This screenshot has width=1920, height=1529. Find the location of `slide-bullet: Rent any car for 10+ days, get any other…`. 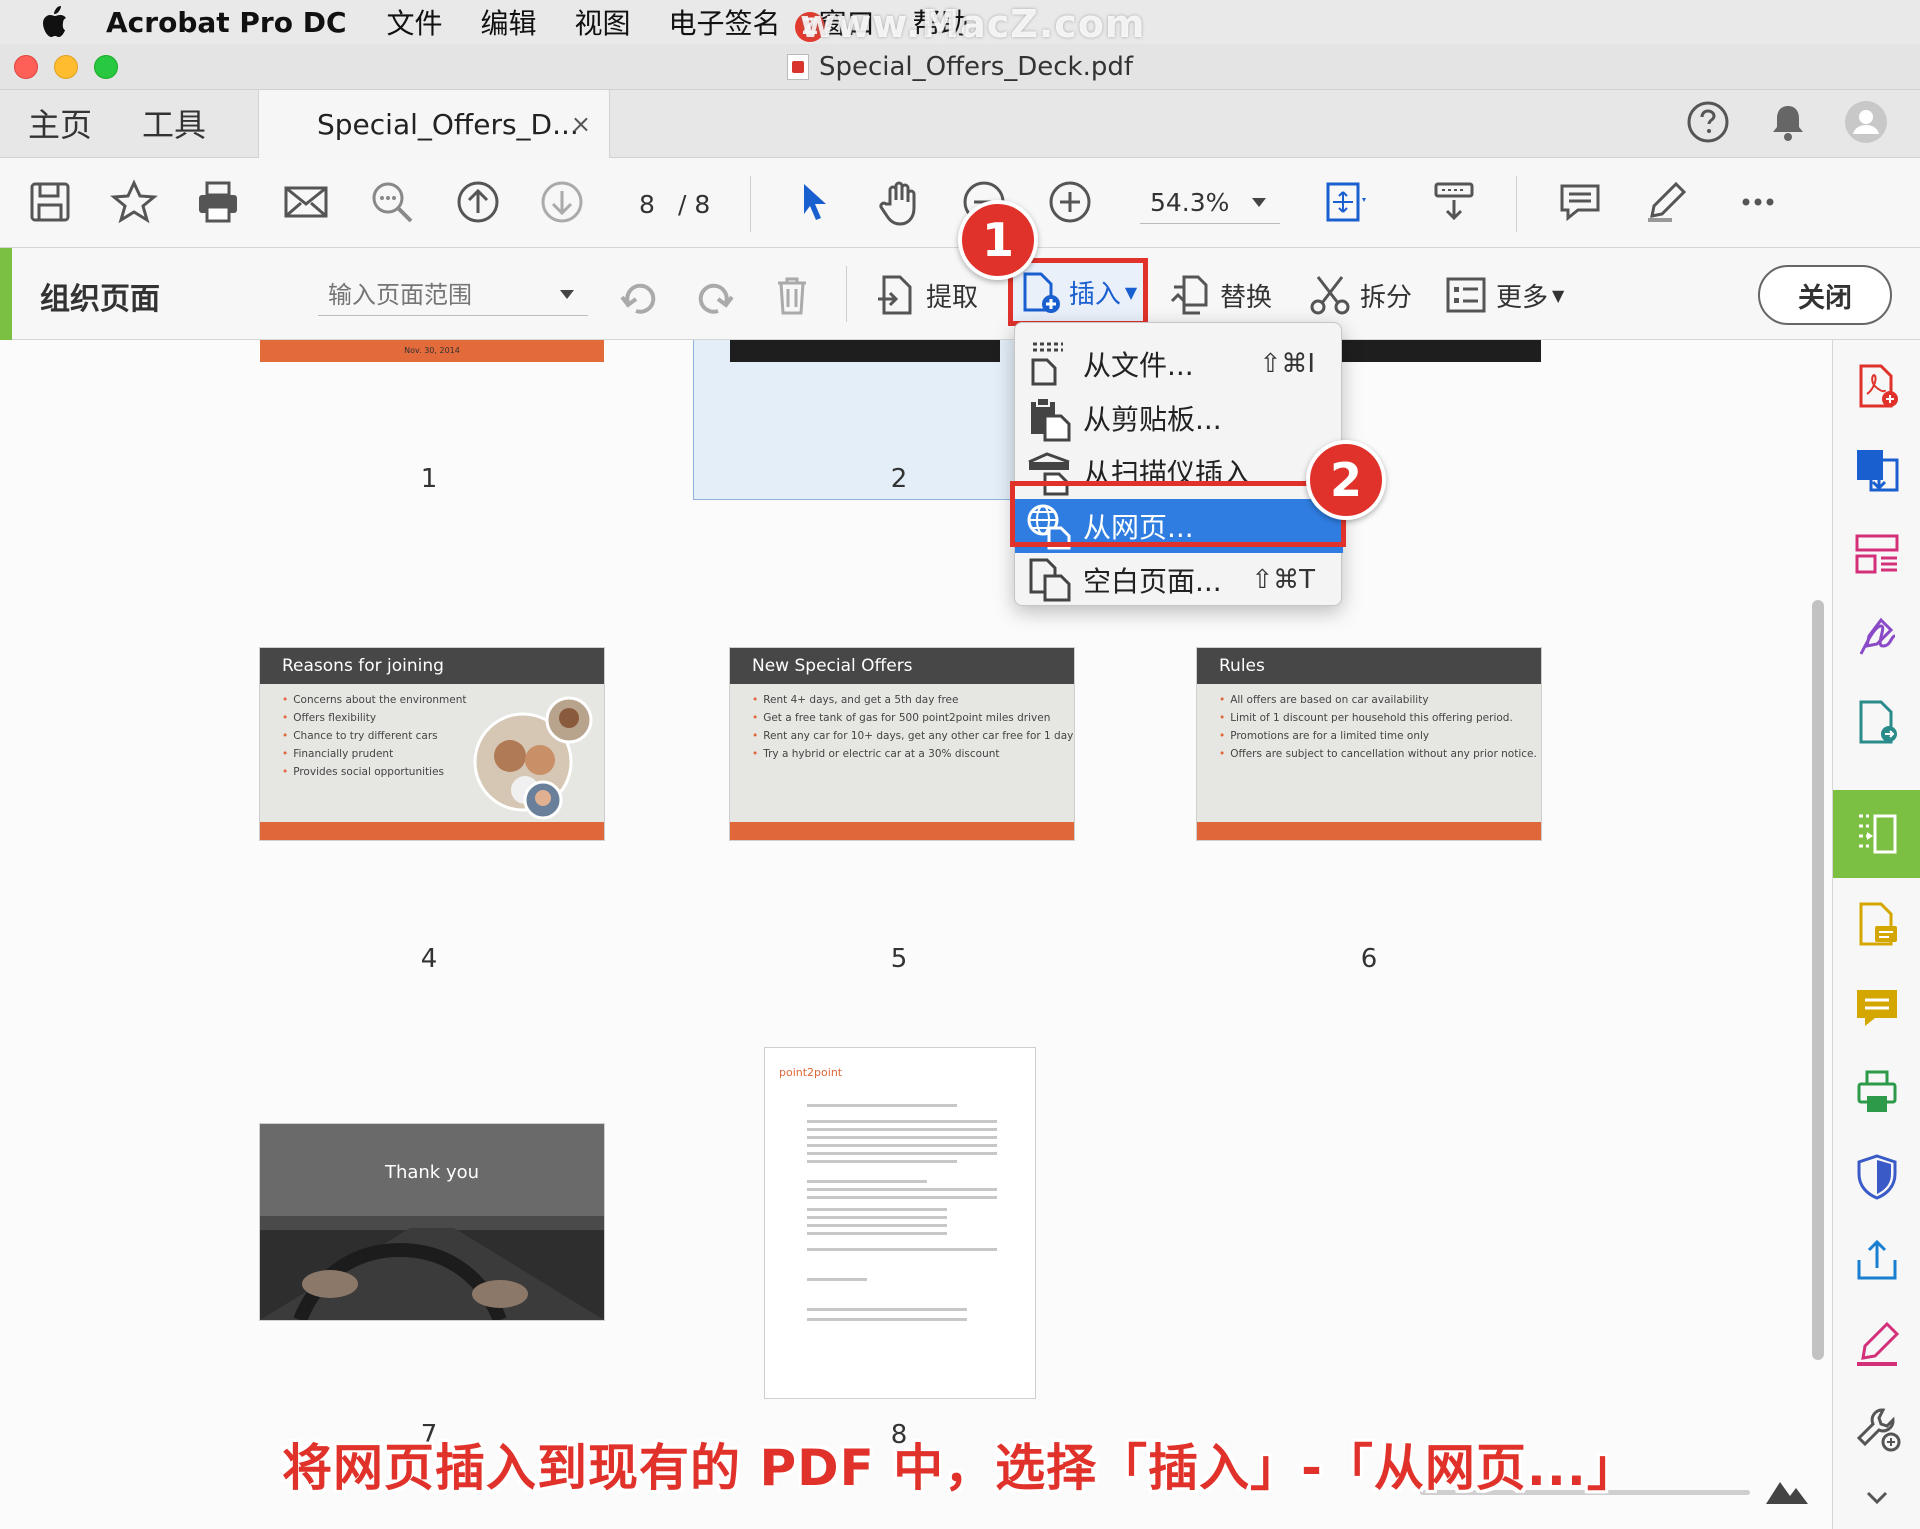

slide-bullet: Rent any car for 10+ days, get any other… is located at coordinates (913, 736).